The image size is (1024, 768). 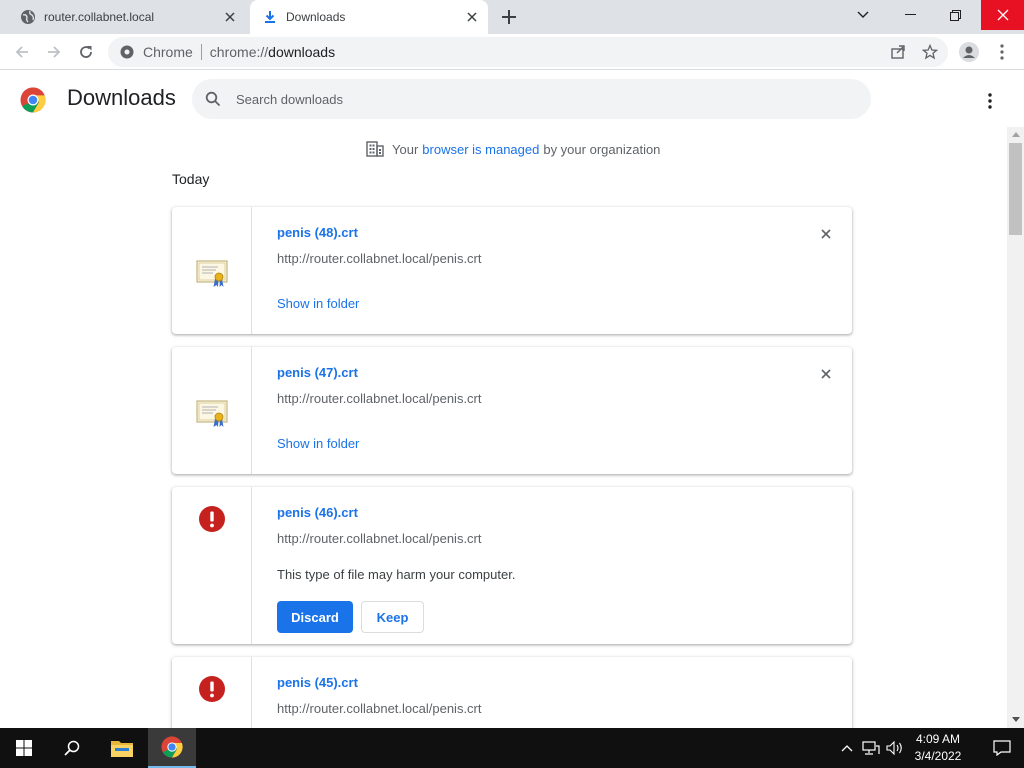 What do you see at coordinates (99, 17) in the screenshot?
I see `tab-title: router.collabnet.local` at bounding box center [99, 17].